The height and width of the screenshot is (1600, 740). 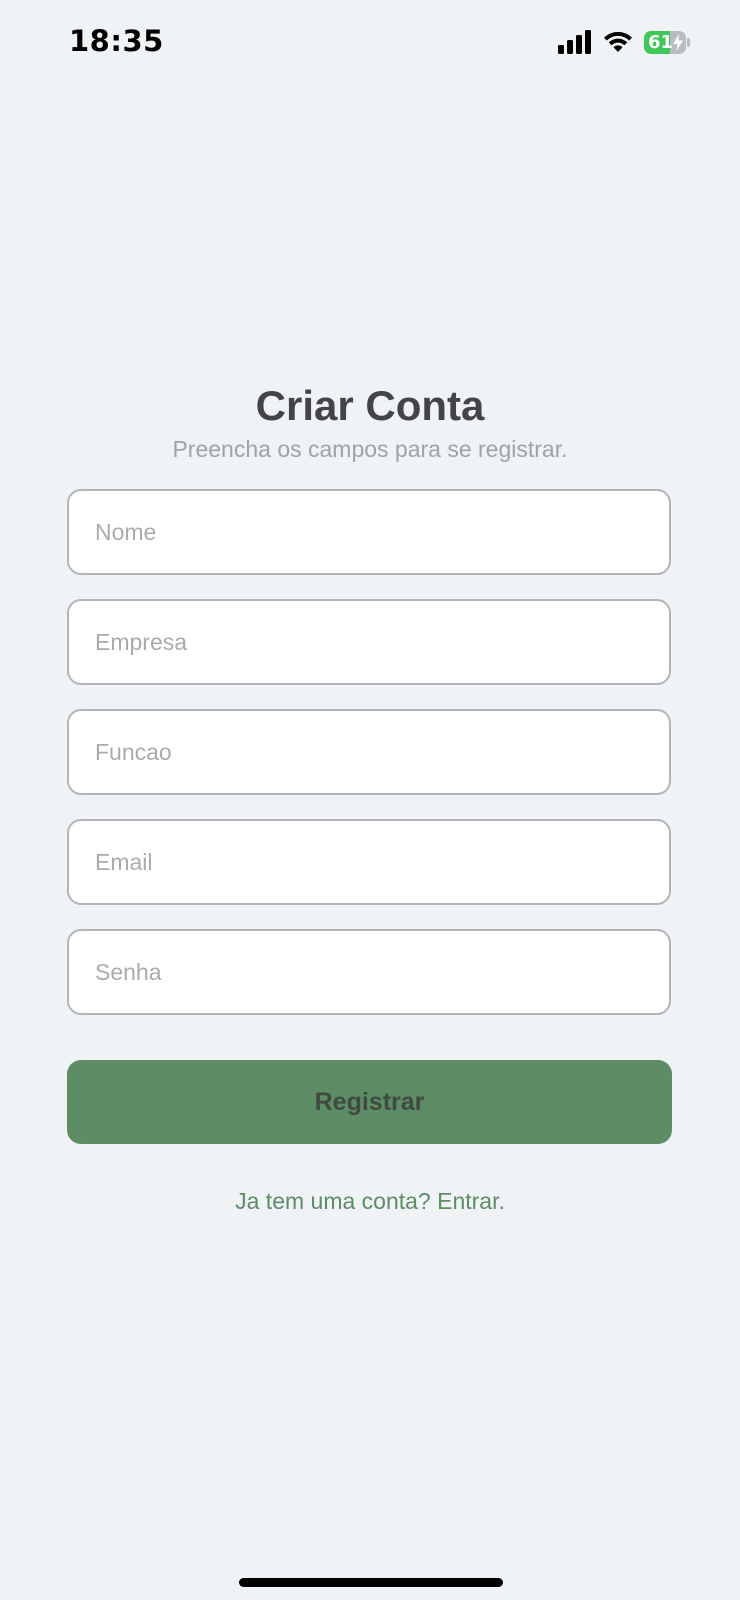 I want to click on battery-body: 61, so click(x=665, y=42).